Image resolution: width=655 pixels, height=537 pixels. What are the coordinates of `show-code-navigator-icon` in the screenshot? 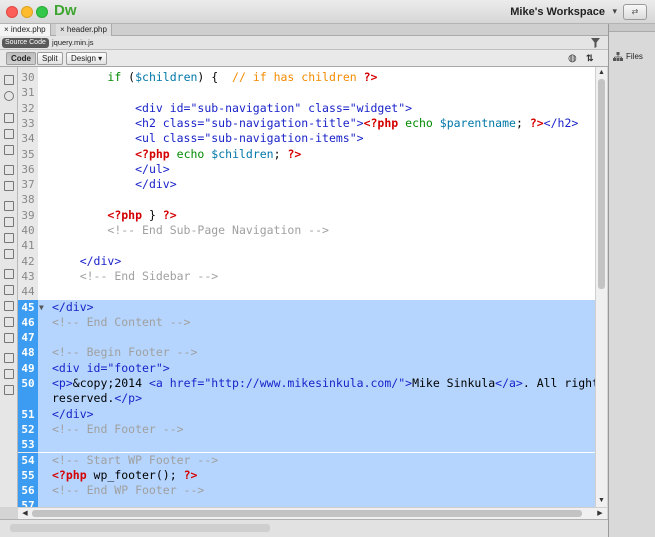 It's located at (9, 96).